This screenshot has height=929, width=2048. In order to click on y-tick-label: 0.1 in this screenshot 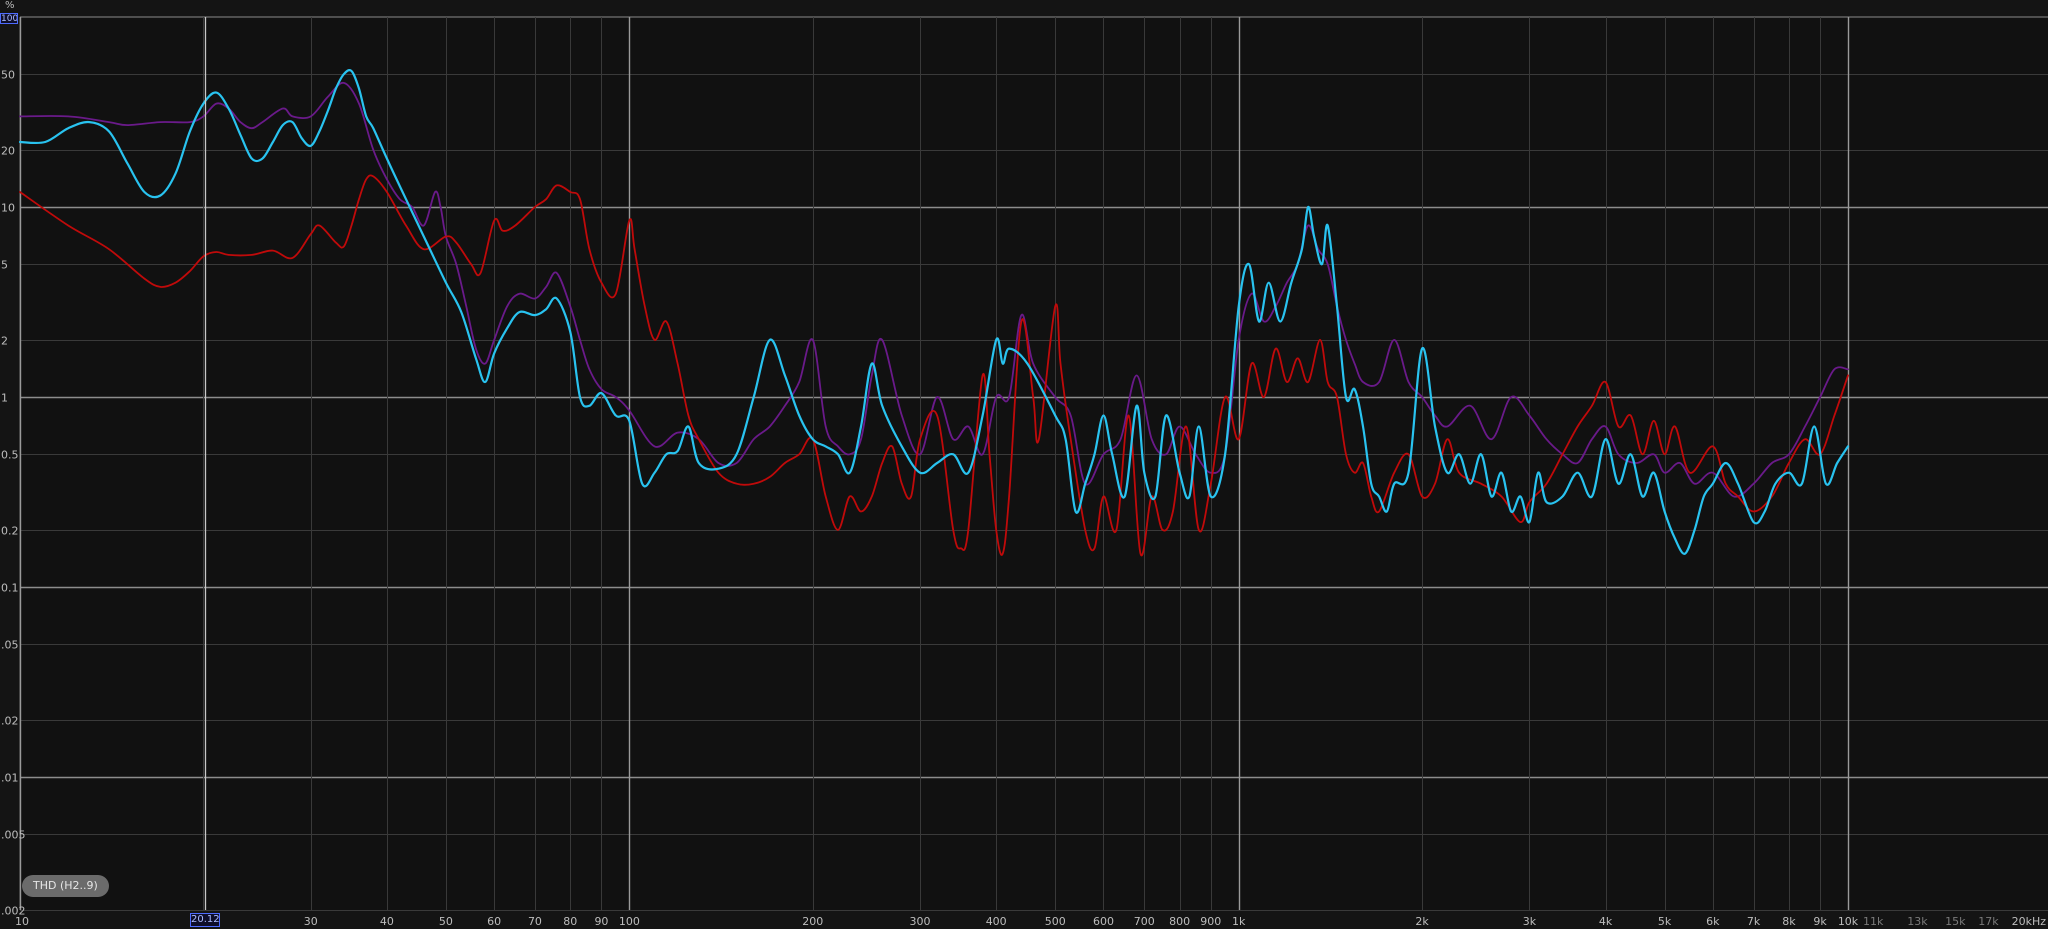, I will do `click(10, 588)`.